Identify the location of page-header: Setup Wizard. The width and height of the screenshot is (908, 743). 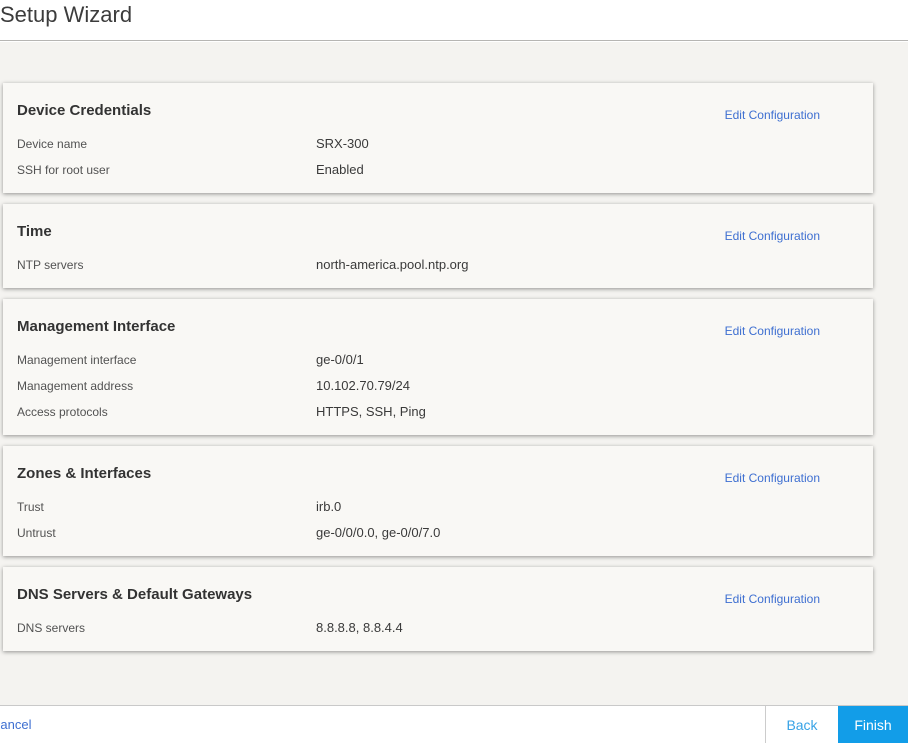
(454, 20).